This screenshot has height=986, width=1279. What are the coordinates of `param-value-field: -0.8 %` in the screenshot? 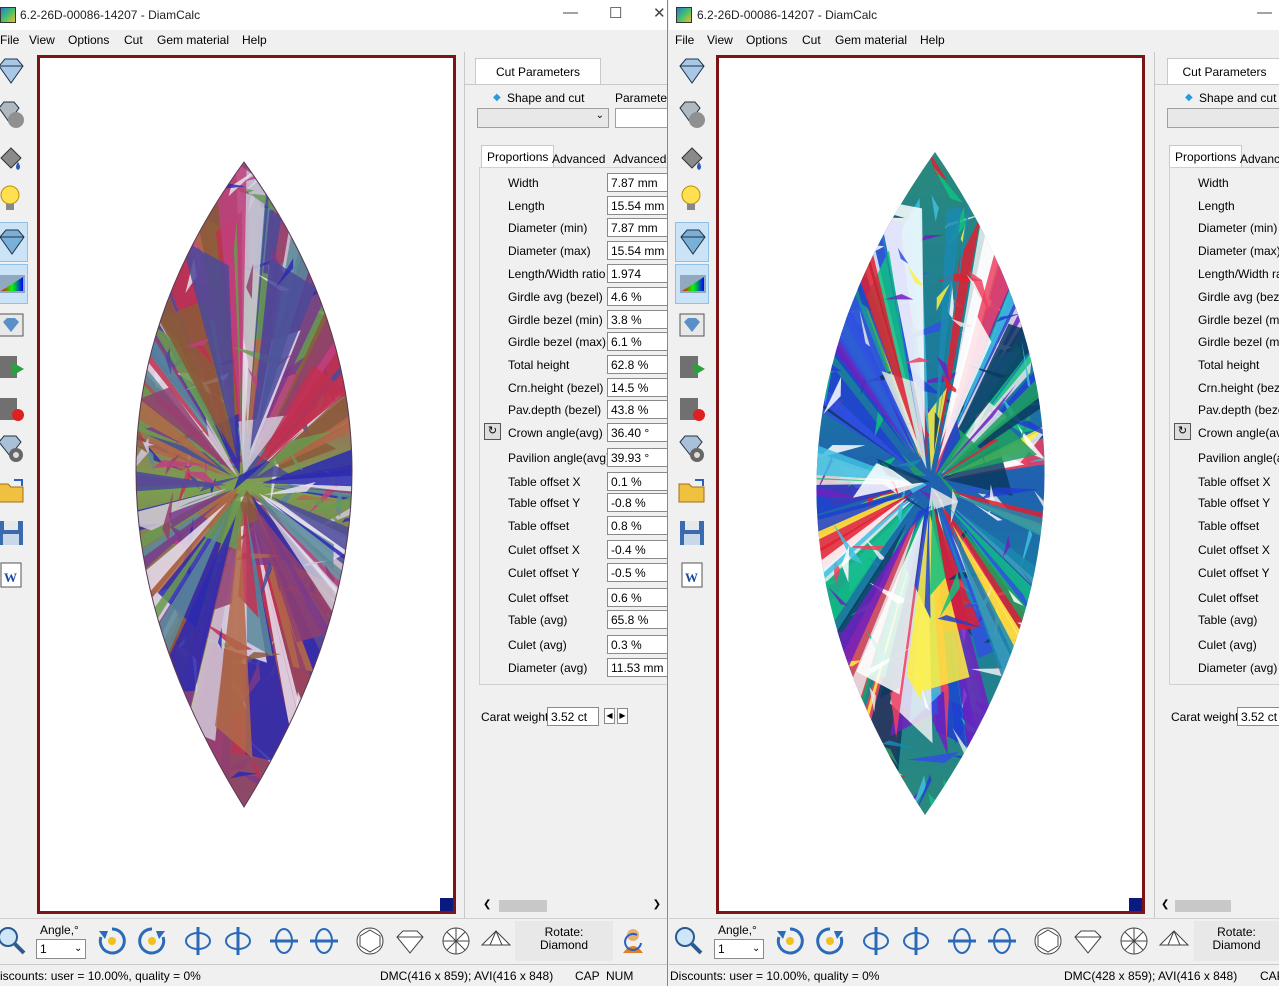 It's located at (637, 502).